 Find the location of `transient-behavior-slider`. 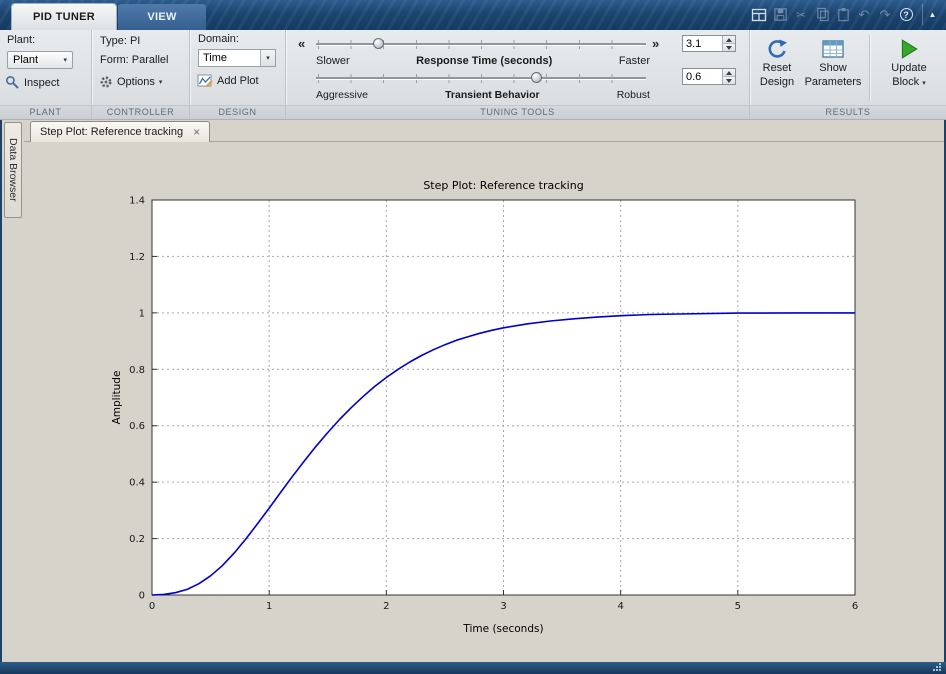

transient-behavior-slider is located at coordinates (481, 78).